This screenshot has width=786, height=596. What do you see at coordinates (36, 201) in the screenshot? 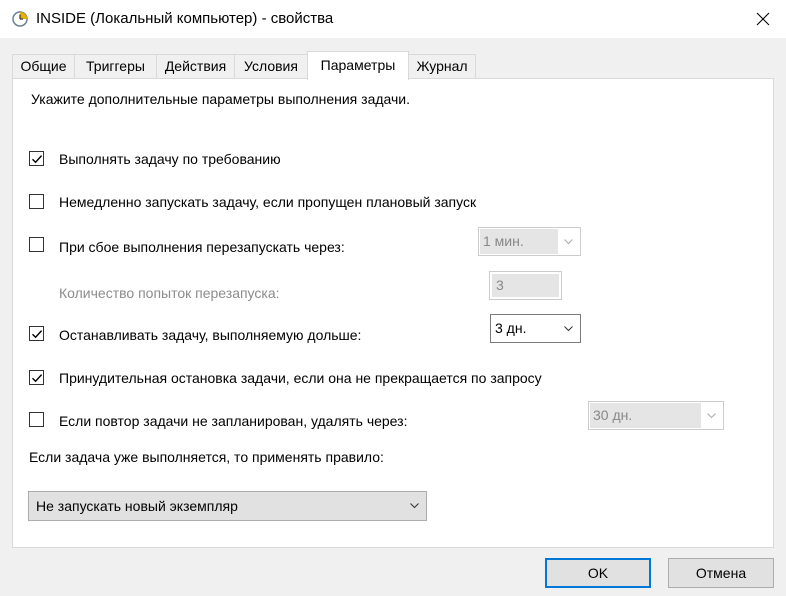
I see `run-missed-checkbox` at bounding box center [36, 201].